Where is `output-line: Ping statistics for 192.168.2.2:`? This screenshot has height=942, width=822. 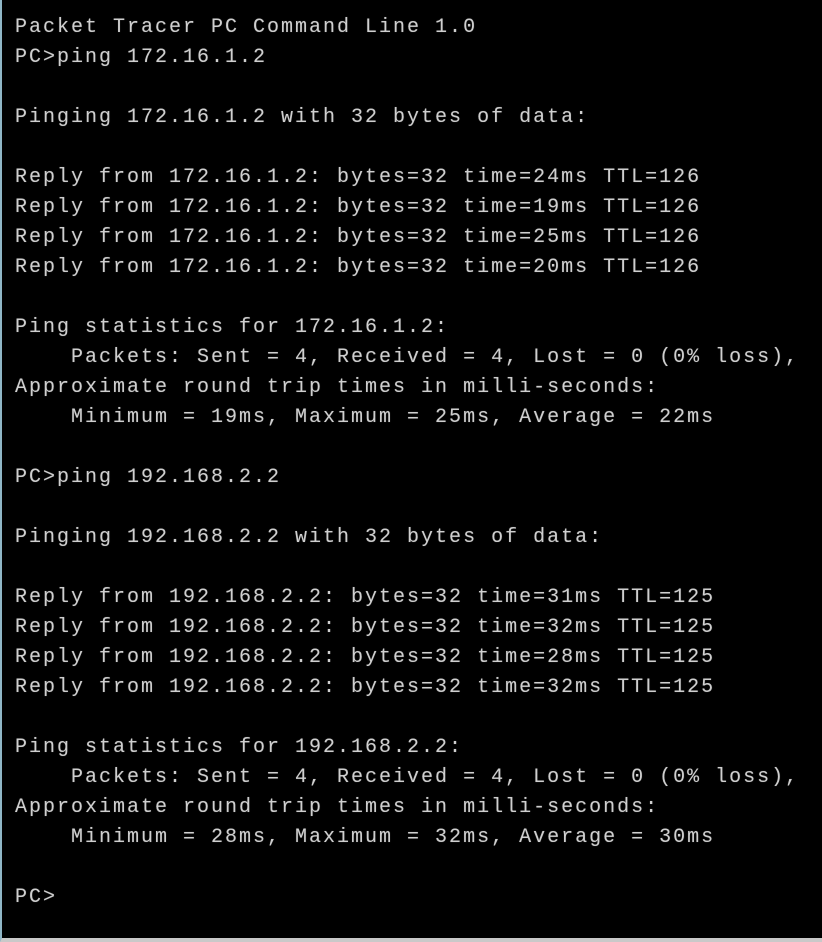 output-line: Ping statistics for 192.168.2.2: is located at coordinates (239, 747).